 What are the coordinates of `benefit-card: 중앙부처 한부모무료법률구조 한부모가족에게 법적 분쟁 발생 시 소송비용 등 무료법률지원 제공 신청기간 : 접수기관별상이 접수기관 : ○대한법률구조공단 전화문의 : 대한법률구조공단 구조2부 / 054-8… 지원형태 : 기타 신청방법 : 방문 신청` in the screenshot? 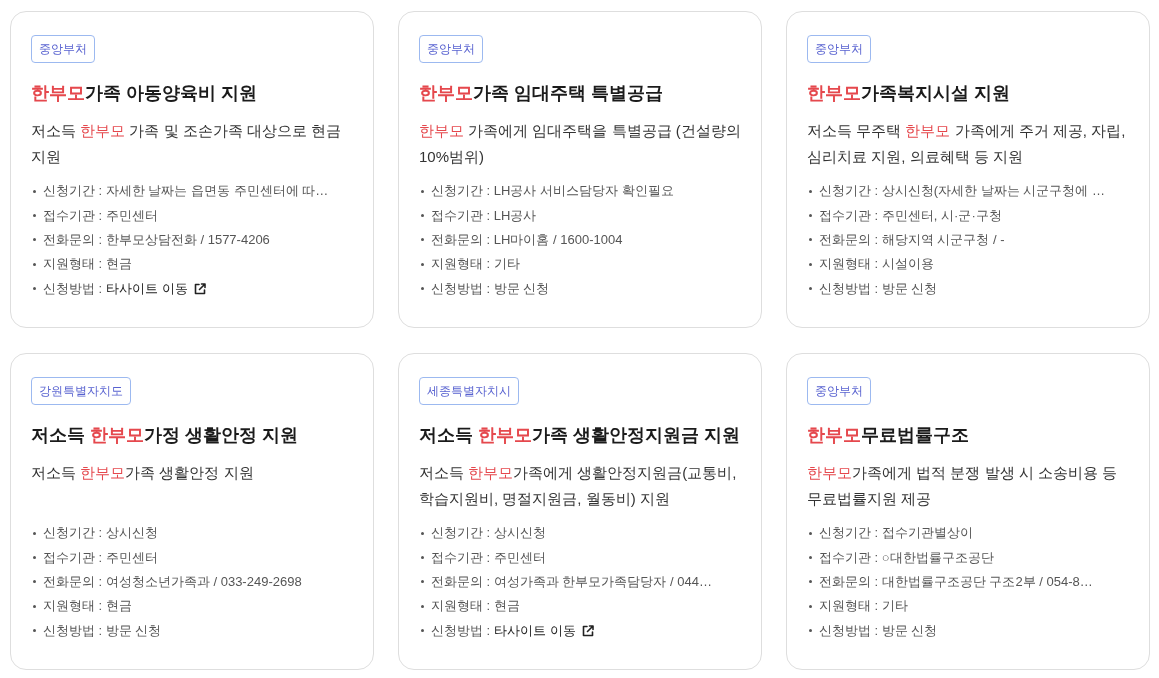 It's located at (968, 511).